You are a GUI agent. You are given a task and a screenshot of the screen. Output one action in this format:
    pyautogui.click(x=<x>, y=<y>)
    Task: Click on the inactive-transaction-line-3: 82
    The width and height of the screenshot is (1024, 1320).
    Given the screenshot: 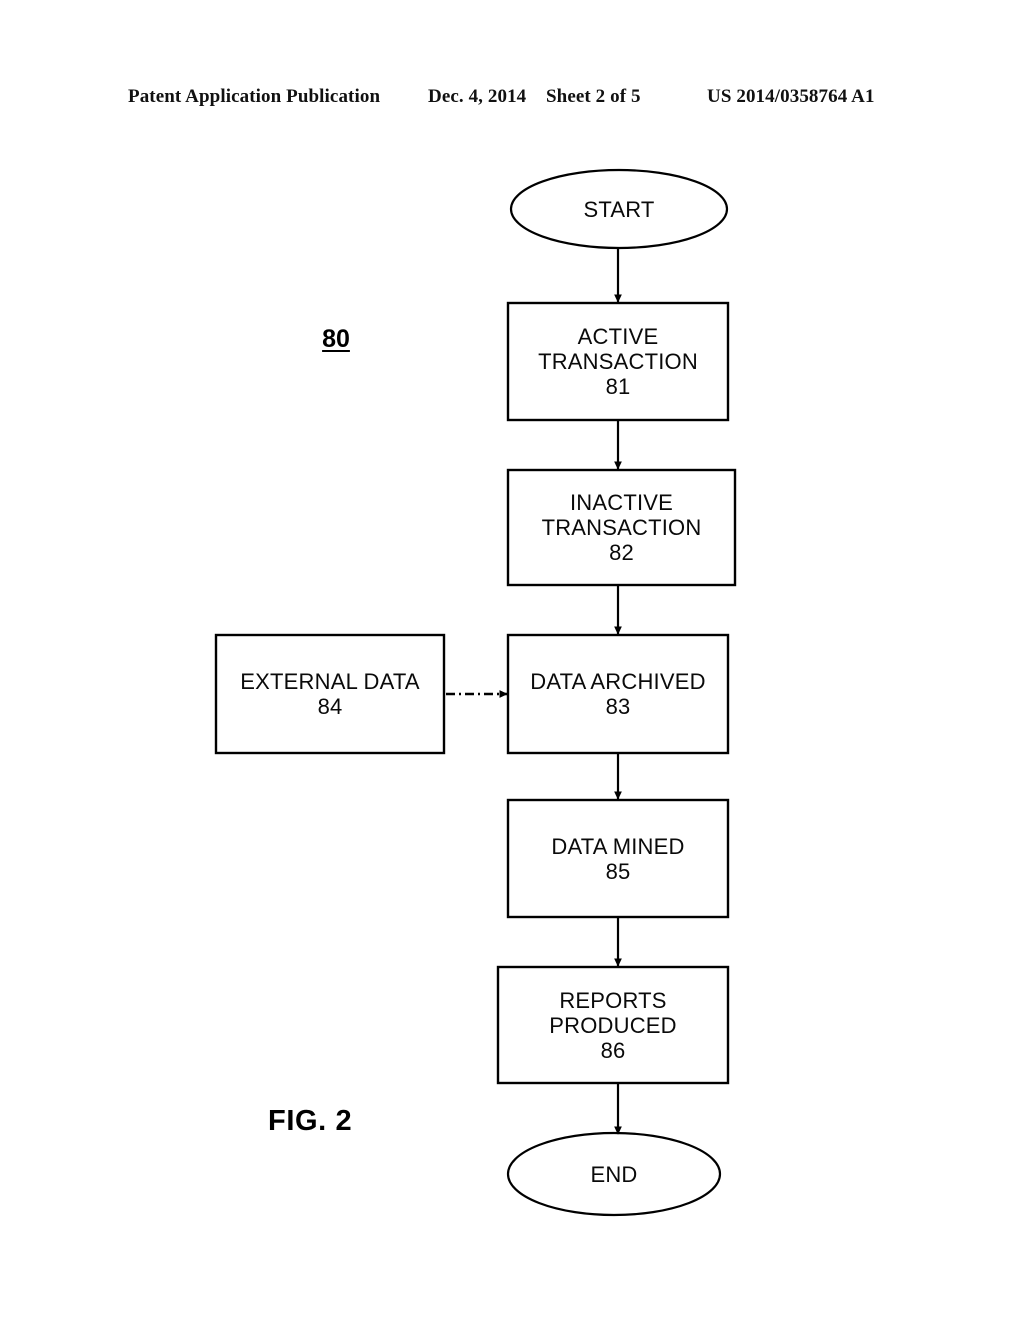 What is the action you would take?
    pyautogui.click(x=621, y=552)
    